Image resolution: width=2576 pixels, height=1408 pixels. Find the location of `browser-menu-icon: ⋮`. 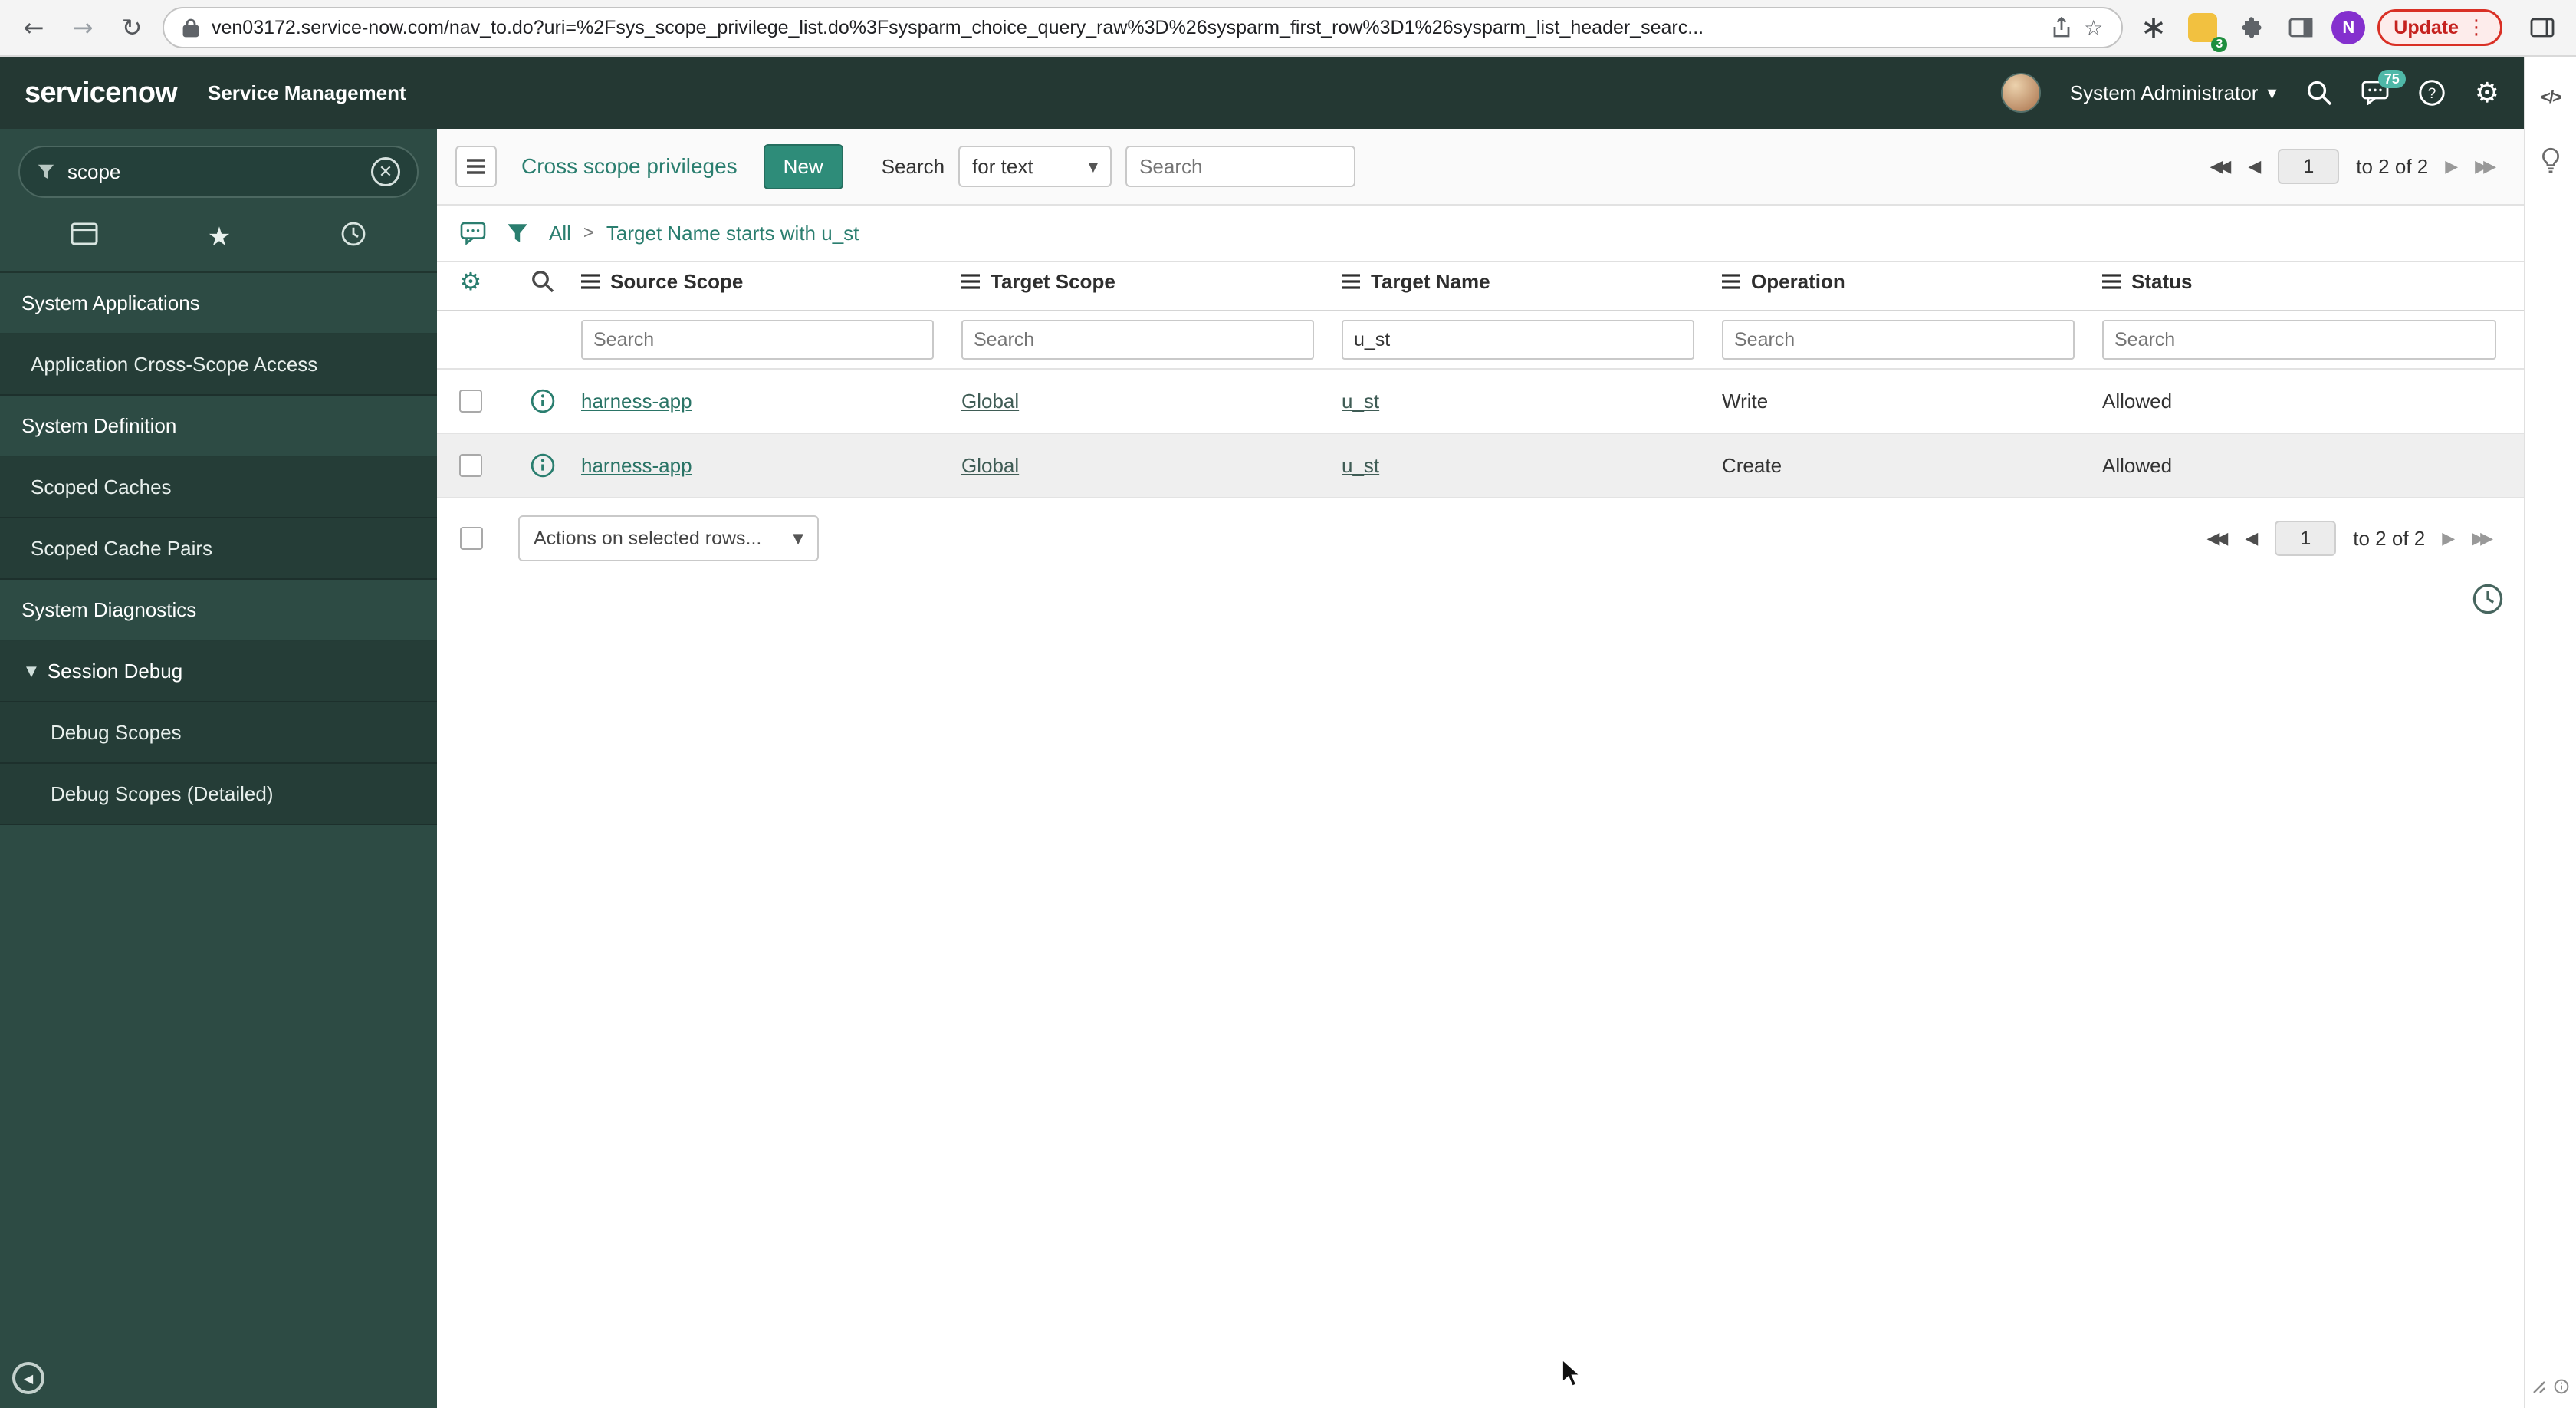

browser-menu-icon: ⋮ is located at coordinates (2476, 27).